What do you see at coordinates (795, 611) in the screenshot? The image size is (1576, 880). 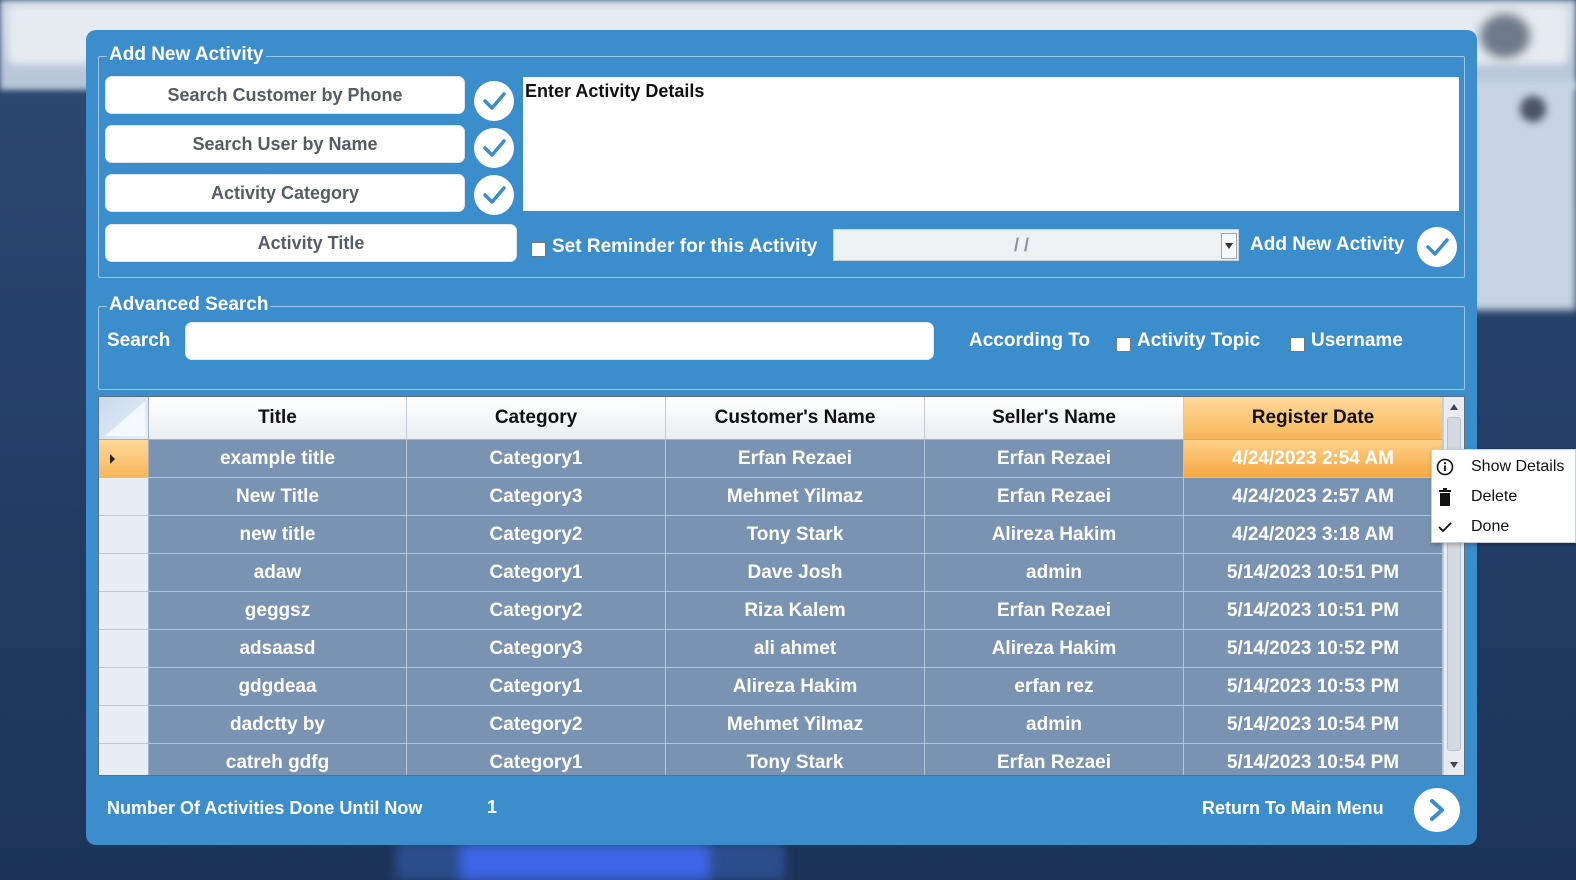 I see `cell-customer: Riza Kalem` at bounding box center [795, 611].